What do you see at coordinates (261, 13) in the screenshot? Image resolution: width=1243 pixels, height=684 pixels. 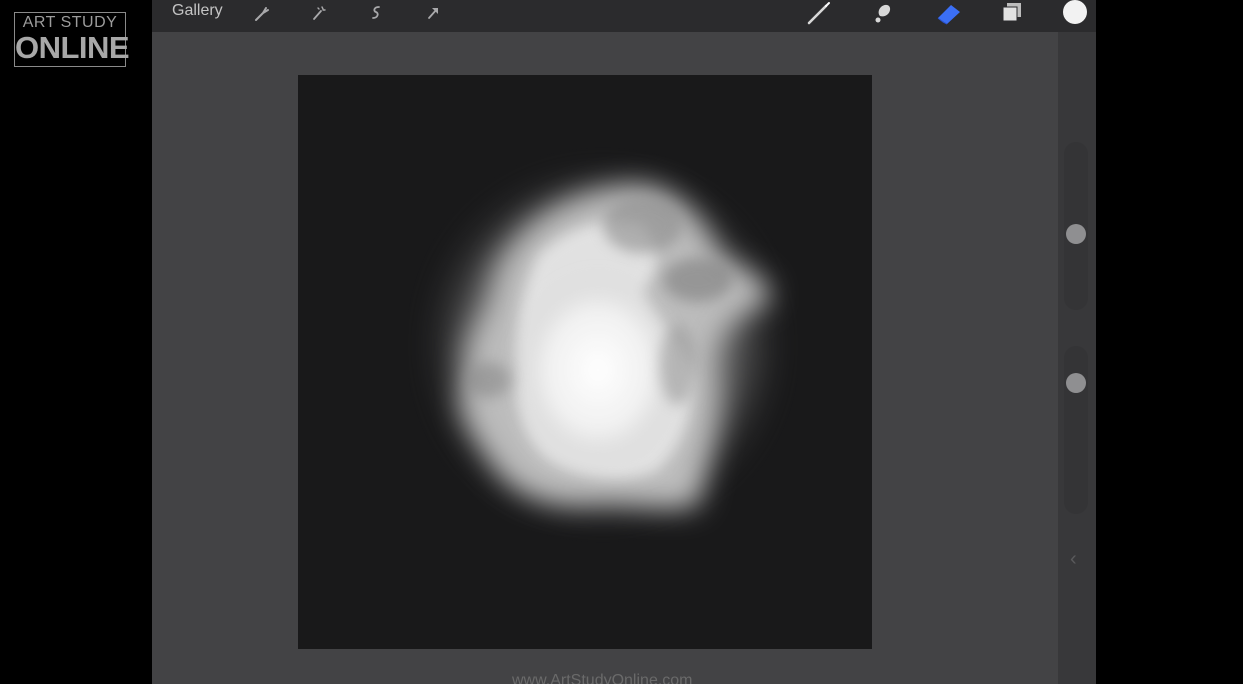 I see `wrench-icon` at bounding box center [261, 13].